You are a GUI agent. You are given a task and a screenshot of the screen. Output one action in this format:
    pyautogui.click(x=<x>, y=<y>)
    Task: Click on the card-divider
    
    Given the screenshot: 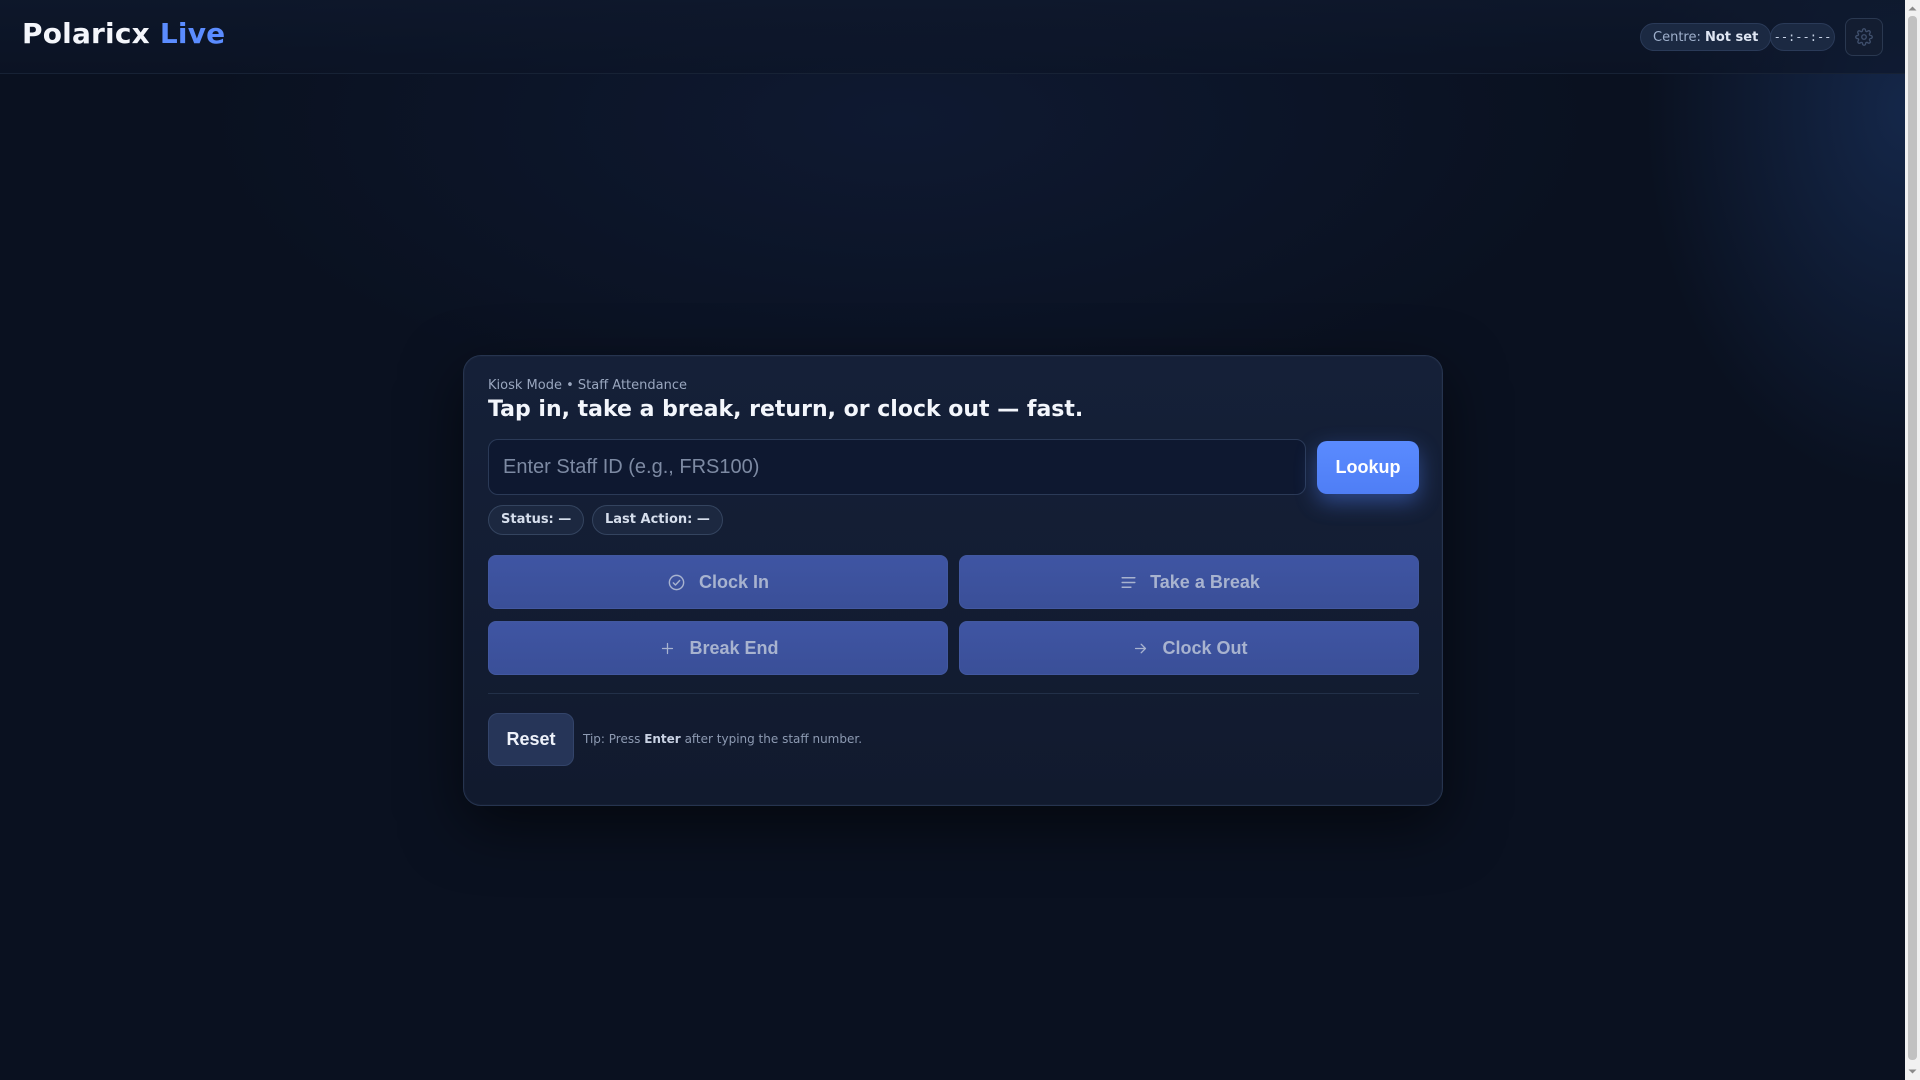 What is the action you would take?
    pyautogui.click(x=953, y=693)
    